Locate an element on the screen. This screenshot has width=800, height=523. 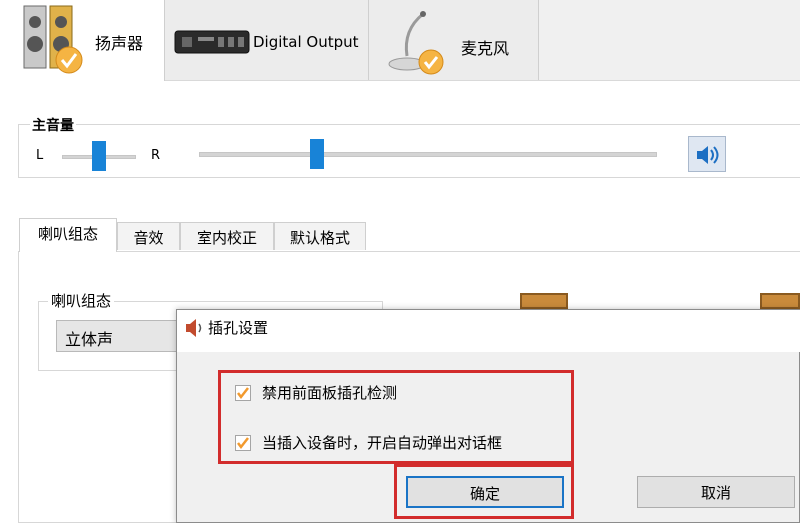
volume-icon is located at coordinates (708, 157).